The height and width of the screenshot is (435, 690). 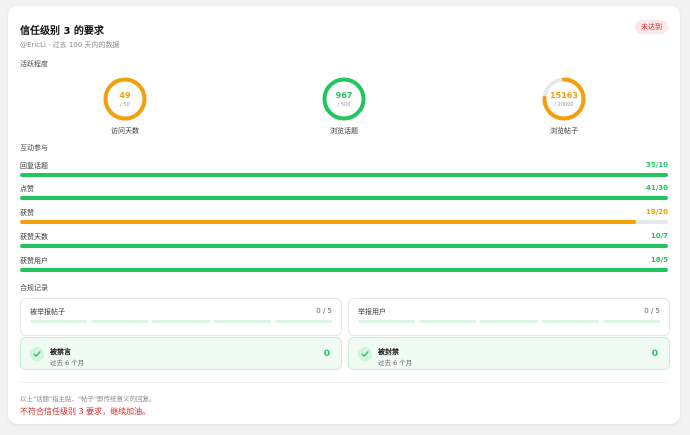 I want to click on activity-item-posts: 15163 / 20000 浏览帖子, so click(x=564, y=106).